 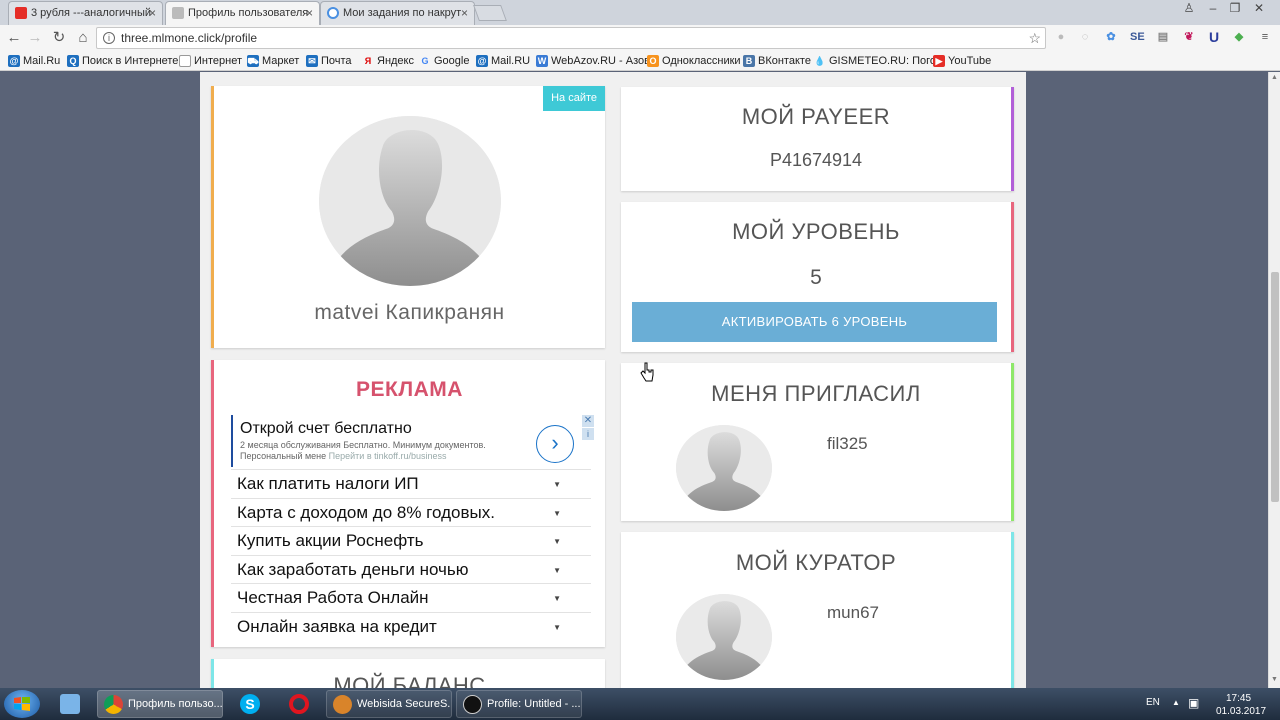 What do you see at coordinates (588, 421) in the screenshot?
I see `close-icon: ✕` at bounding box center [588, 421].